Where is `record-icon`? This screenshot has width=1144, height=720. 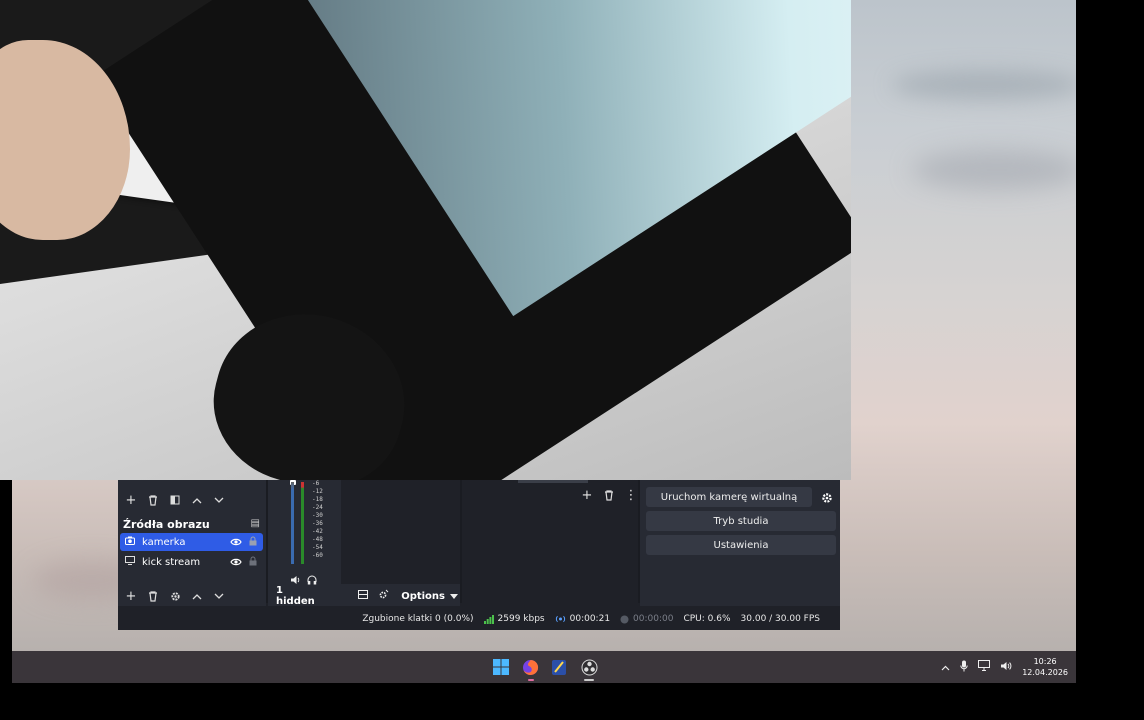 record-icon is located at coordinates (624, 619).